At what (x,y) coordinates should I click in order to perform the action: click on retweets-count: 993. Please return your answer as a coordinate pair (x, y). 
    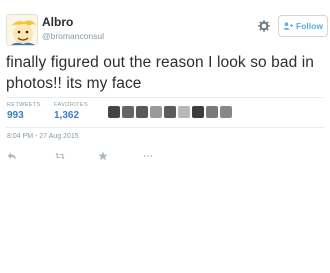
    Looking at the image, I should click on (15, 115).